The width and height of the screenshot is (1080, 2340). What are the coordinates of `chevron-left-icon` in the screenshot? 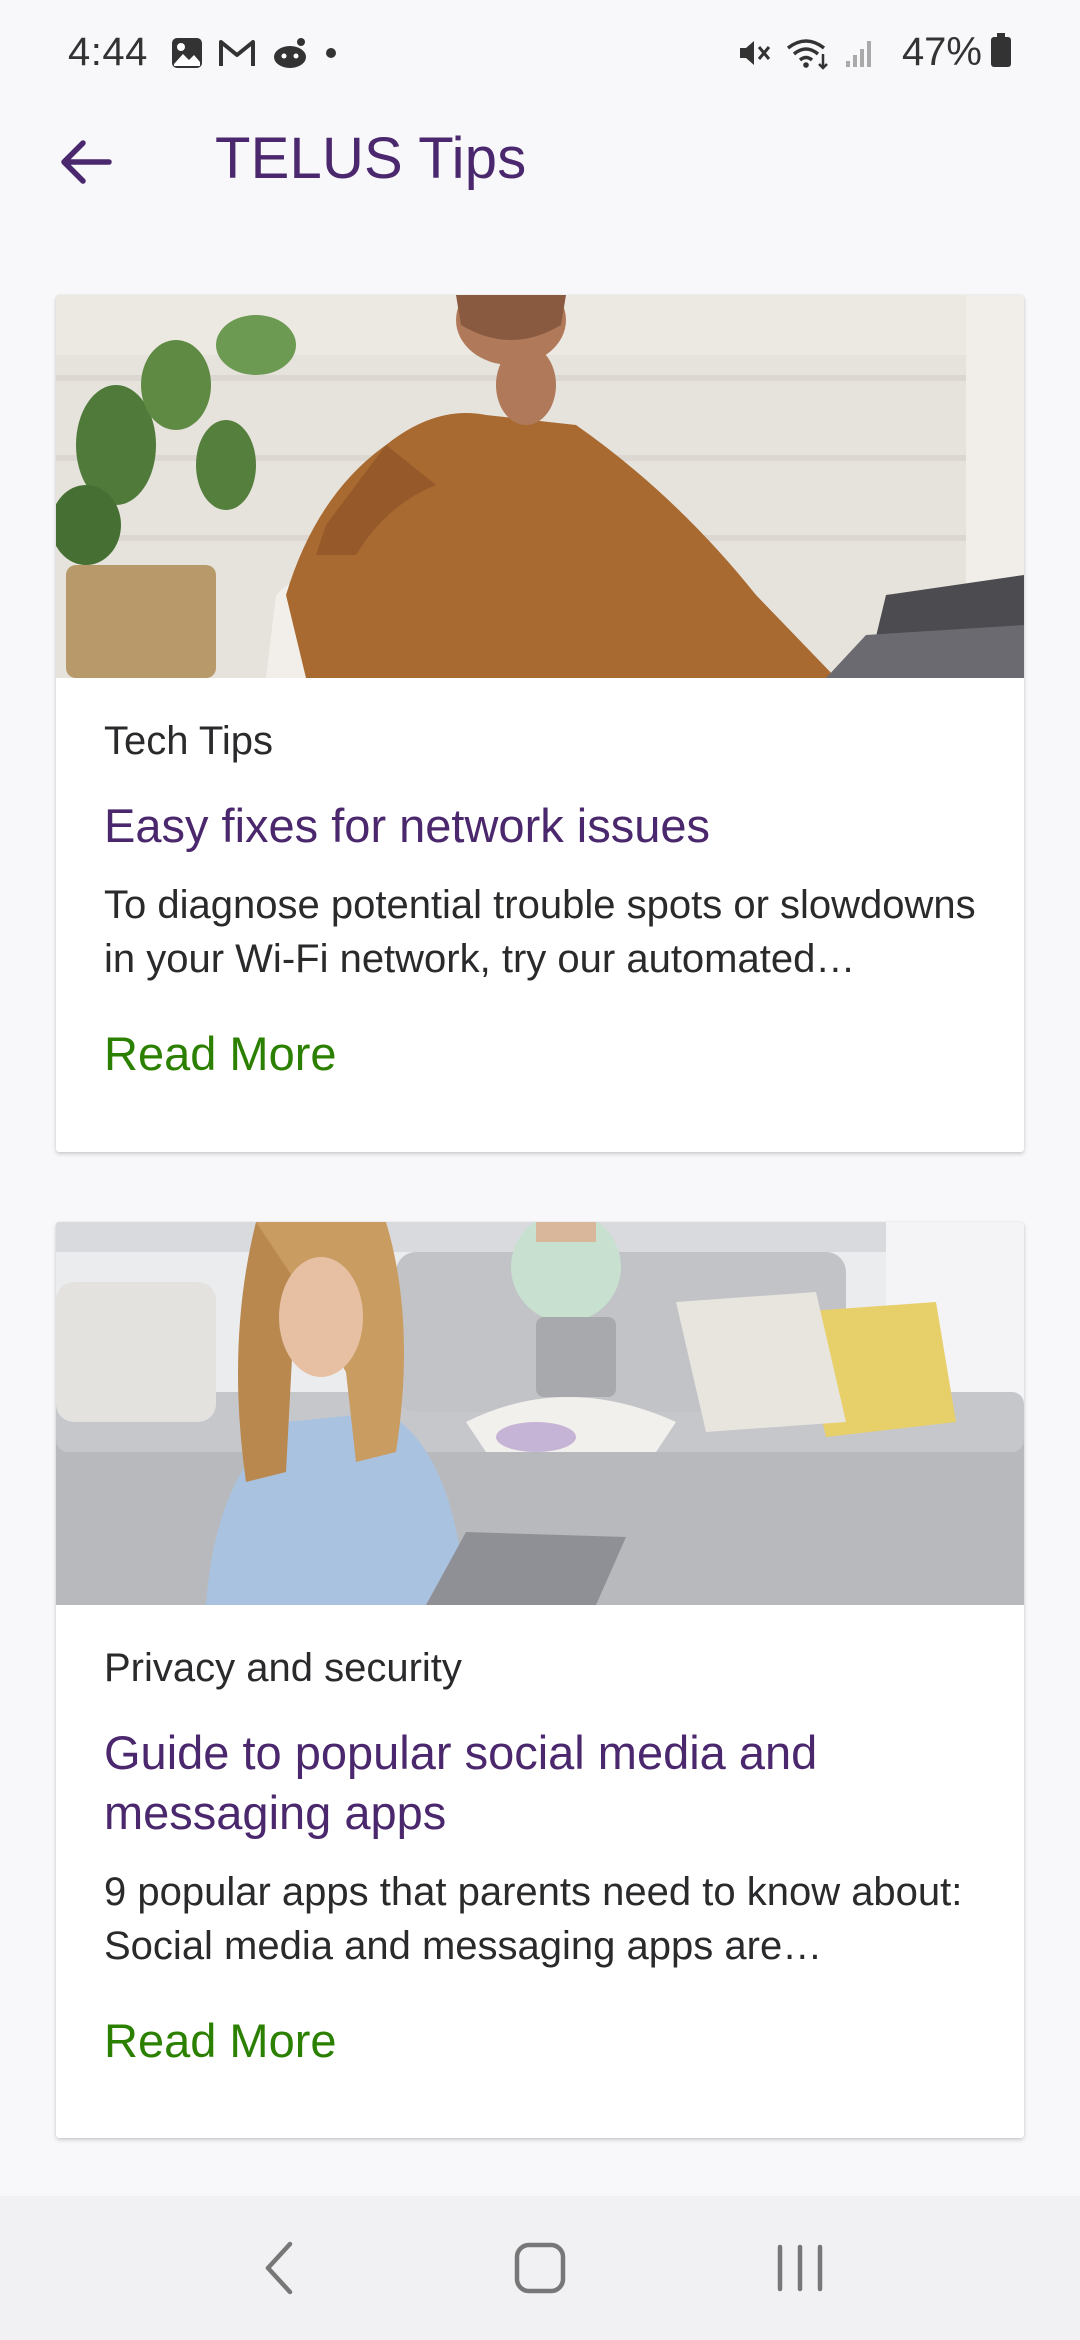 It's located at (279, 2268).